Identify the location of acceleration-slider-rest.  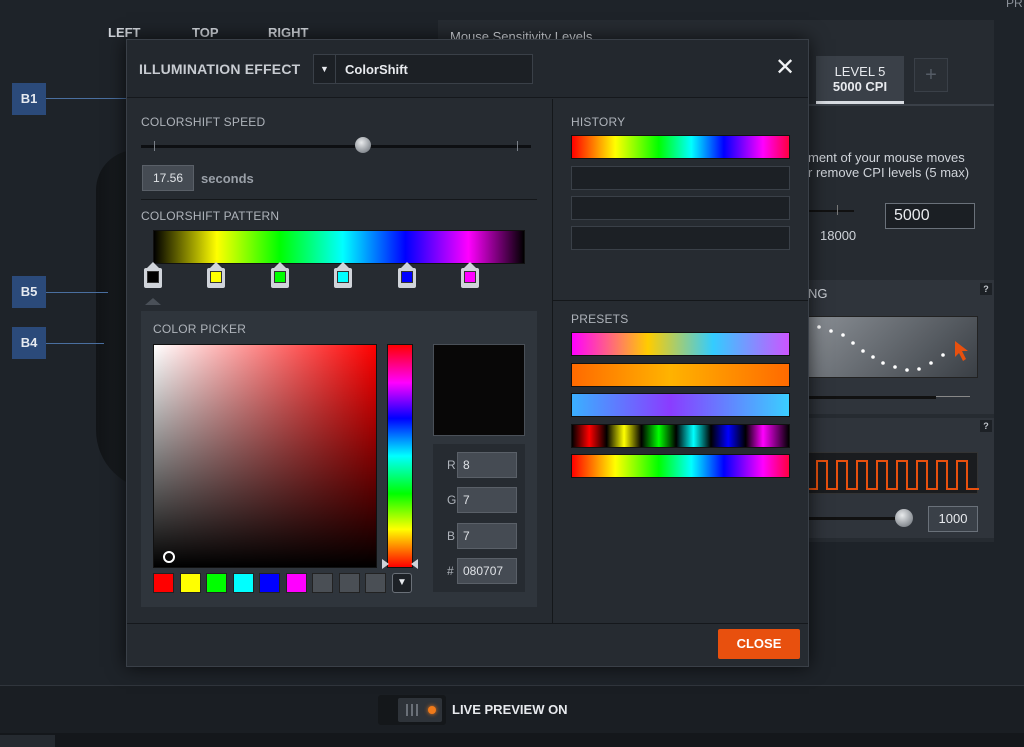
(953, 396).